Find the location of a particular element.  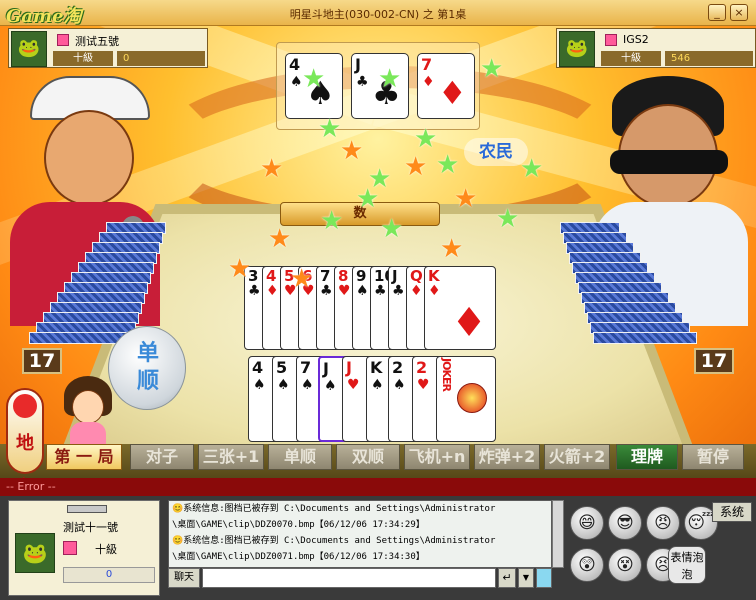

play-type-button: 三张+1 is located at coordinates (231, 457).